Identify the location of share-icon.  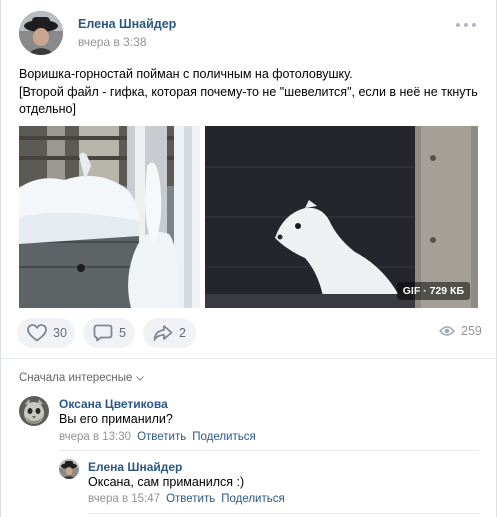
(163, 333).